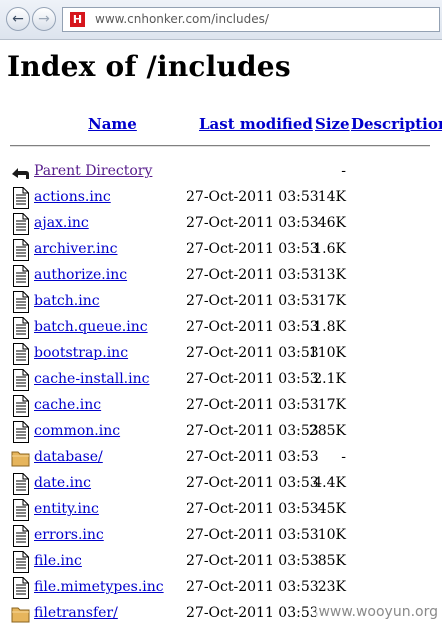  Describe the element at coordinates (91, 327) in the screenshot. I see `file-link: batch.queue.inc` at that location.